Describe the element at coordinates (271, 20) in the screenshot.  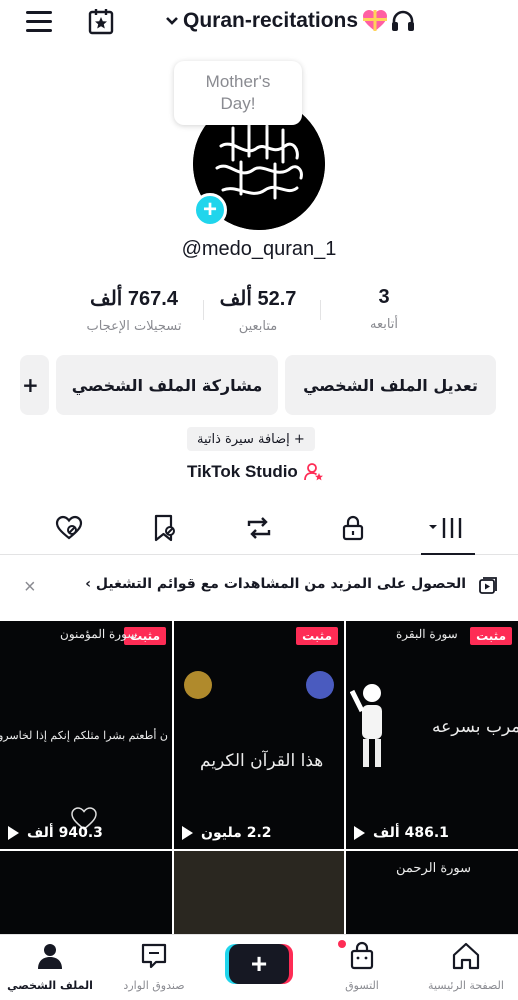
I see `account-title: Quran-recitations` at that location.